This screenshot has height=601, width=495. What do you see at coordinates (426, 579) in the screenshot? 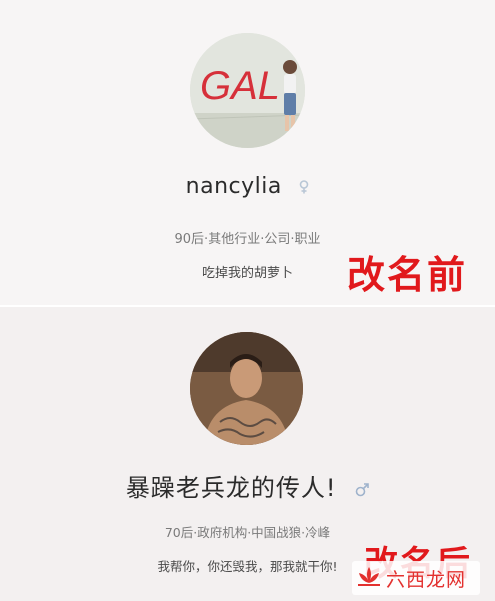
I see `watermark-text: 六西龙网` at bounding box center [426, 579].